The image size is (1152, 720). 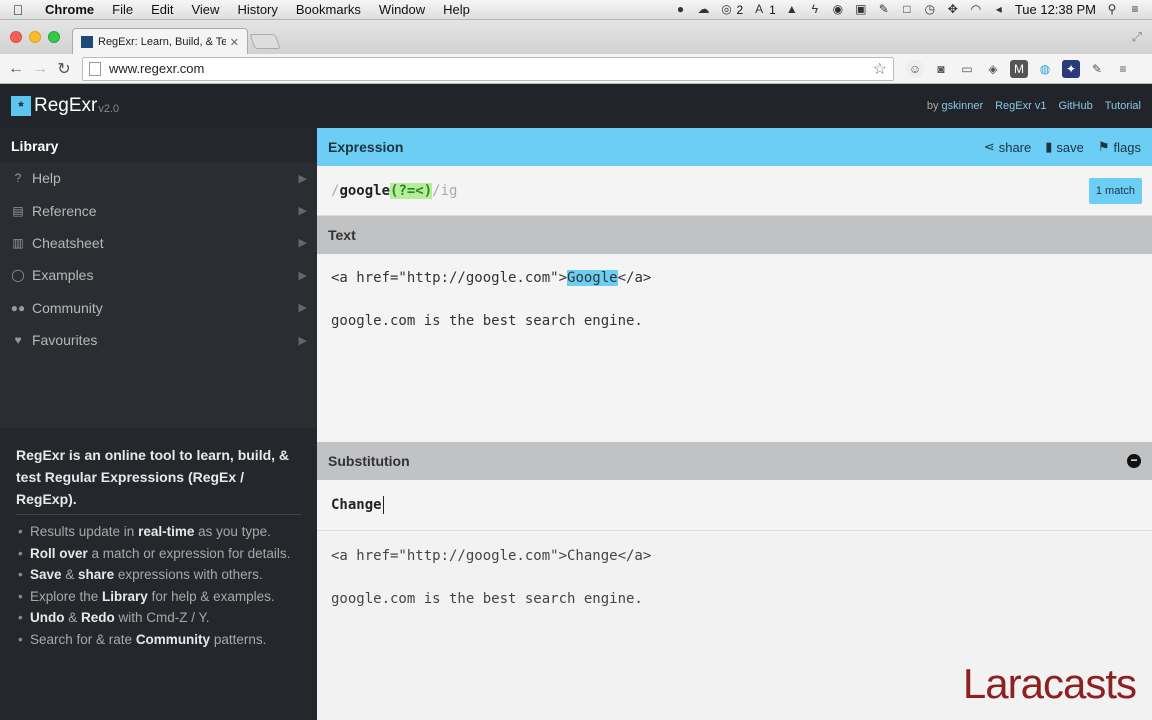 What do you see at coordinates (109, 109) in the screenshot?
I see `logo-version: v2.0` at bounding box center [109, 109].